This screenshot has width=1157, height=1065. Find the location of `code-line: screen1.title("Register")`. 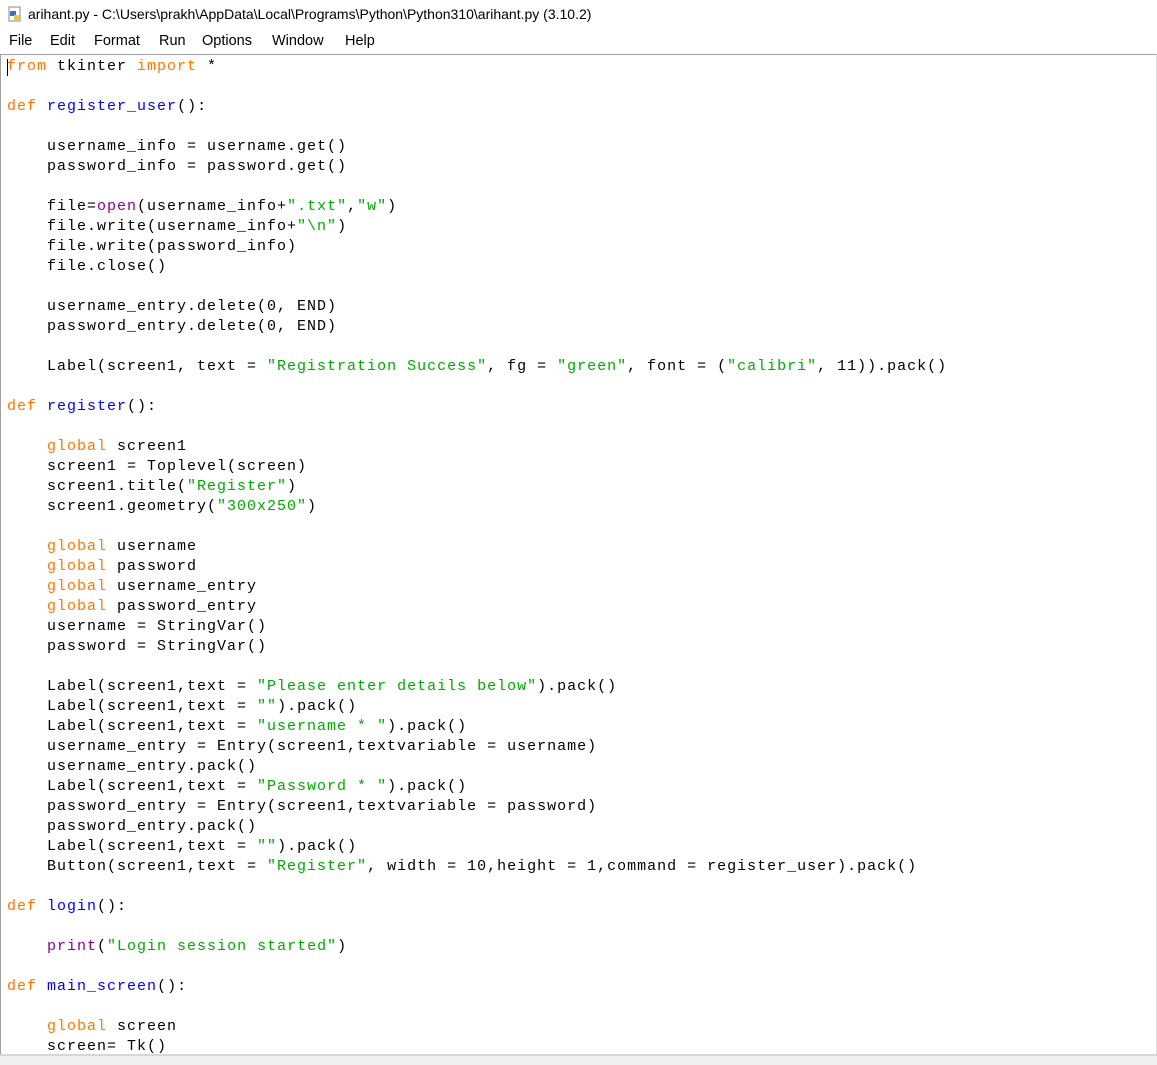

code-line: screen1.title("Register") is located at coordinates (477, 487).